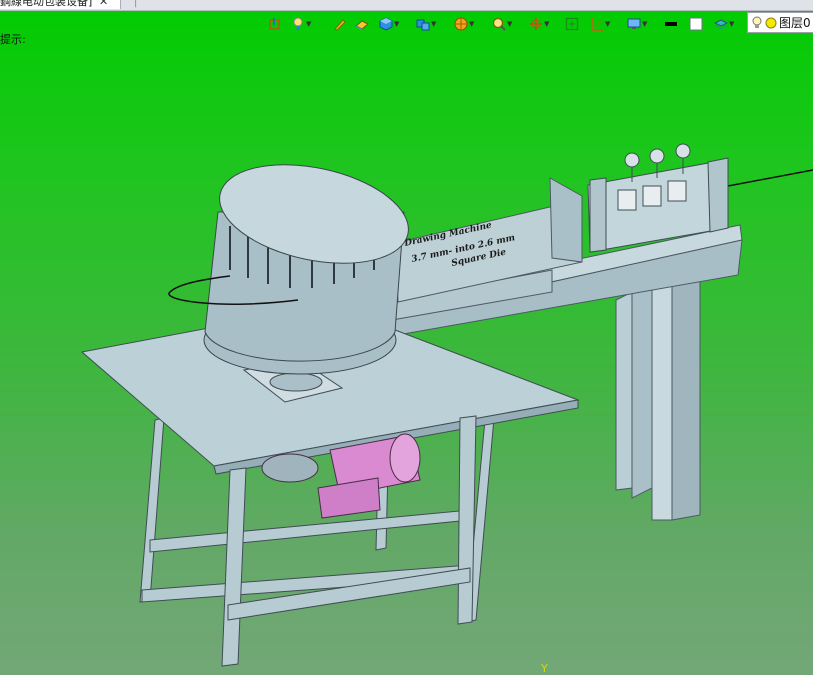  I want to click on layer-selector: 图层0, so click(780, 22).